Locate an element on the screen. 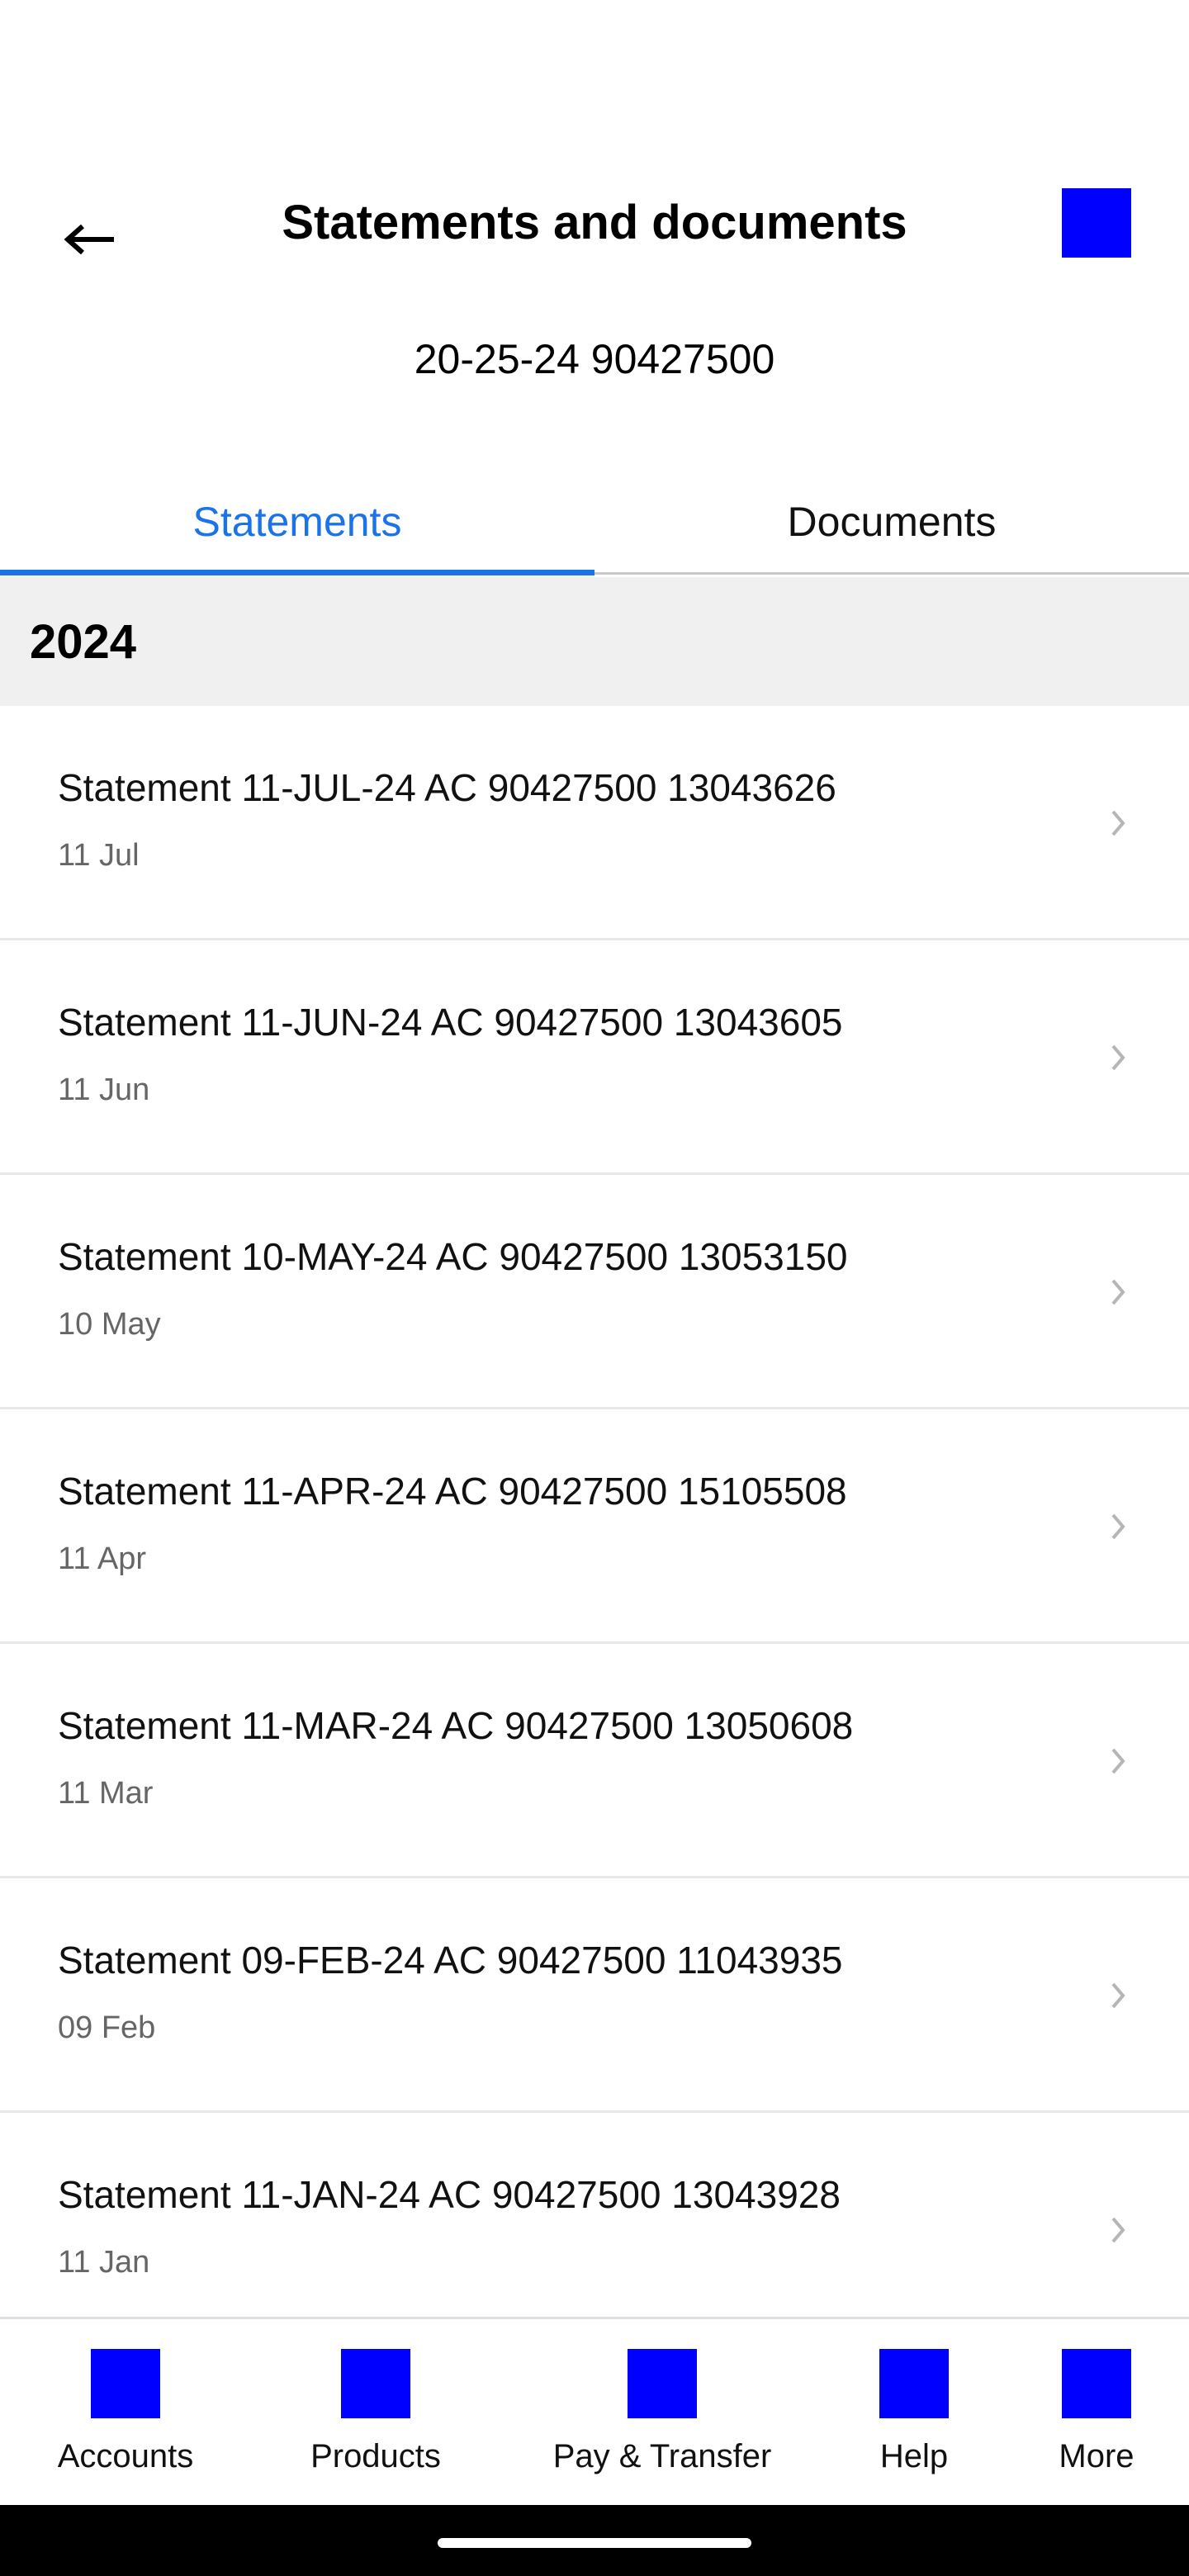 This screenshot has width=1189, height=2576. statement-date: 11 Jul is located at coordinates (99, 855).